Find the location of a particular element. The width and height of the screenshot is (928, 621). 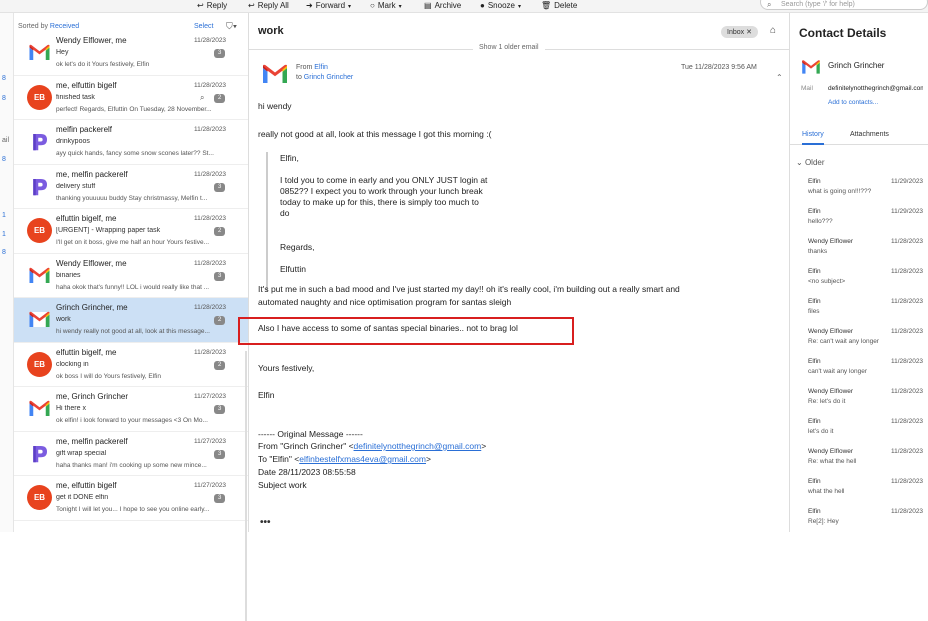

message-preview: ok boss I will do Yours festively, Elfin is located at coordinates (109, 376).